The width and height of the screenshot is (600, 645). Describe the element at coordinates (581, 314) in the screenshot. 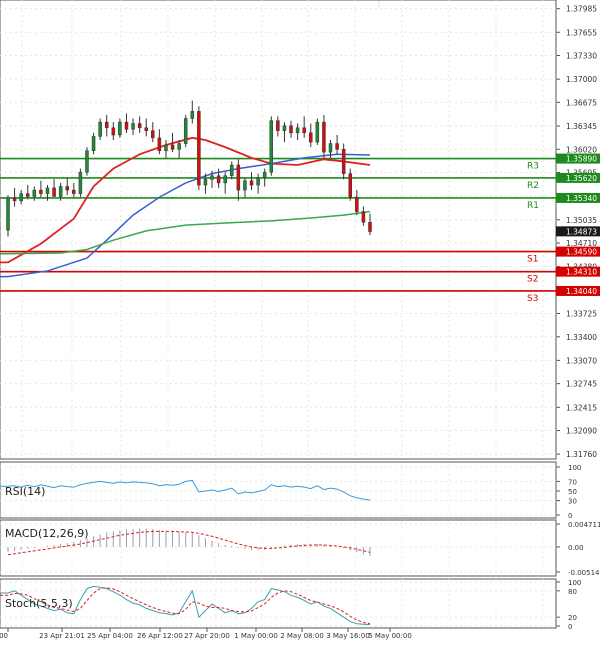

I see `y-tick-label: 1.33725` at that location.